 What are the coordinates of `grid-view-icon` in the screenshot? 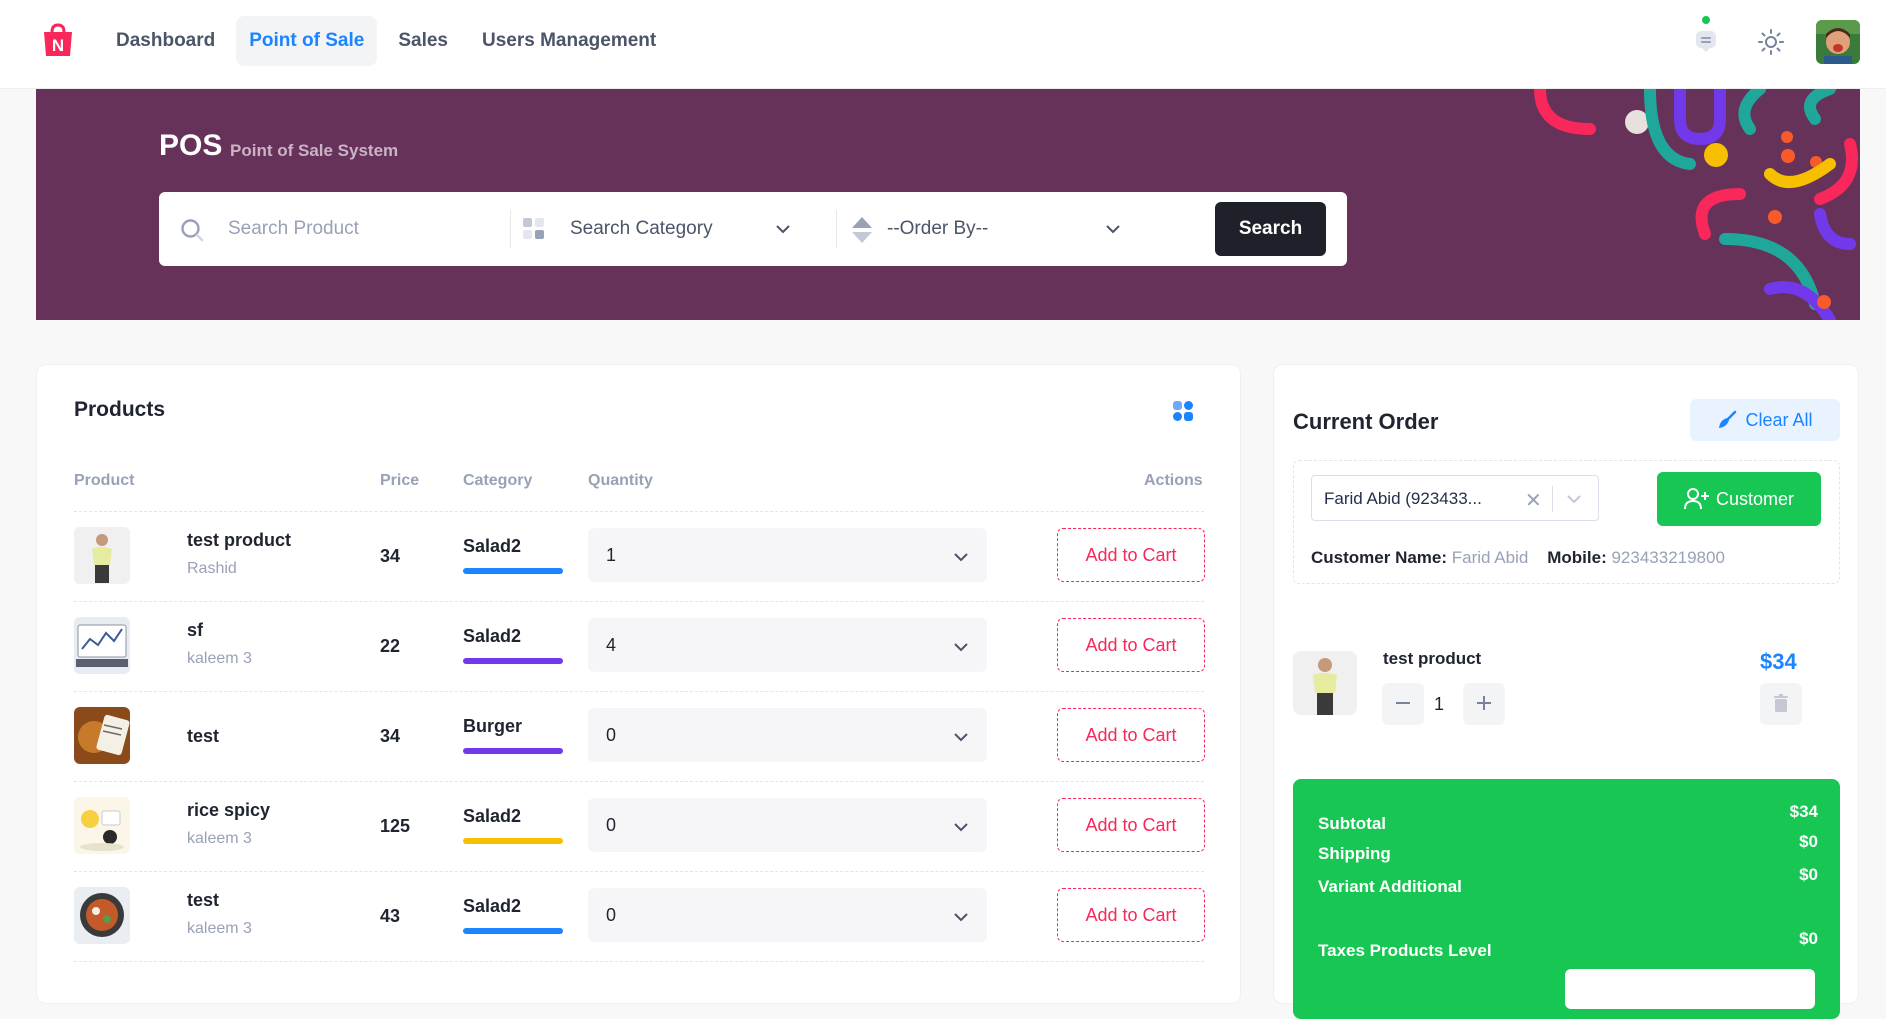 It's located at (1183, 411).